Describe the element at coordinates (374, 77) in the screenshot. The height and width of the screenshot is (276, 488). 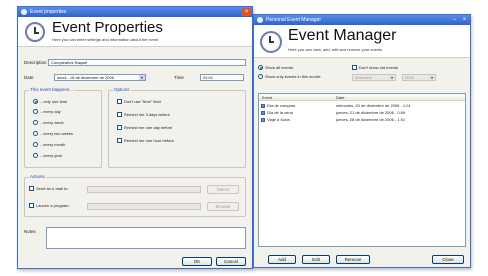
I see `month-select: diciembre ▾` at that location.